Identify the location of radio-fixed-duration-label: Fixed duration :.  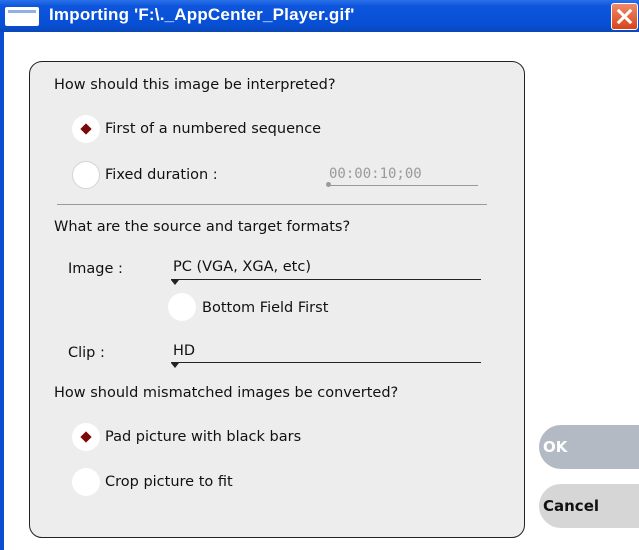
(161, 175).